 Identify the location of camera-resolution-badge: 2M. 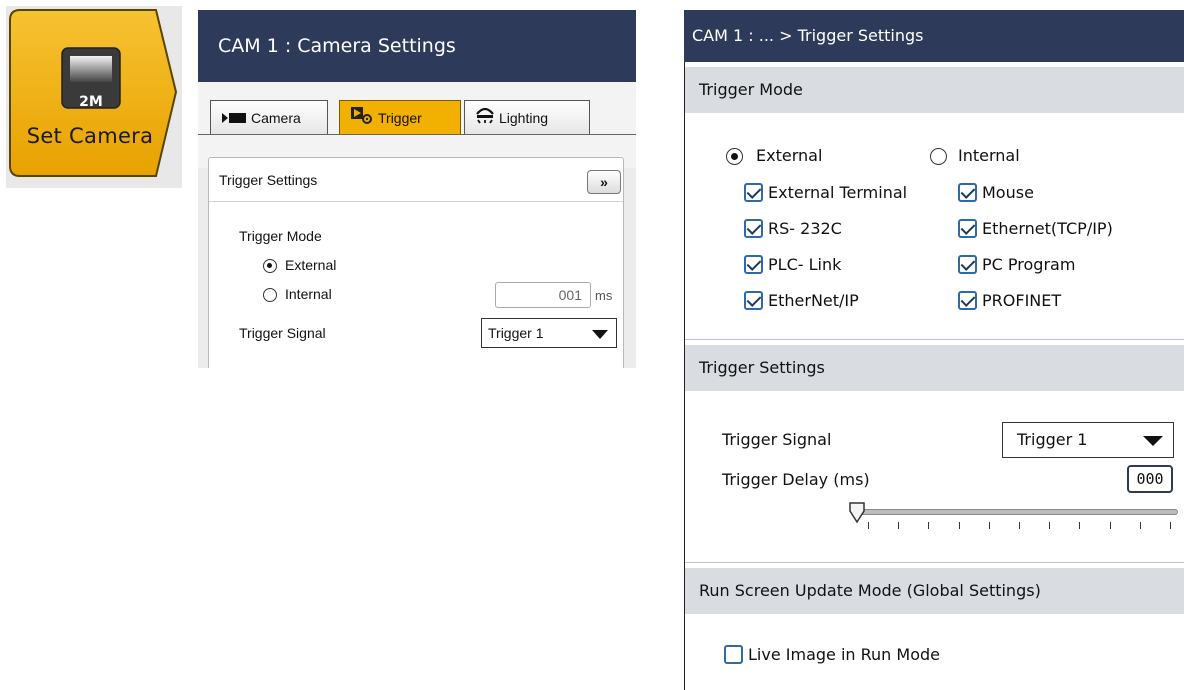
(91, 102).